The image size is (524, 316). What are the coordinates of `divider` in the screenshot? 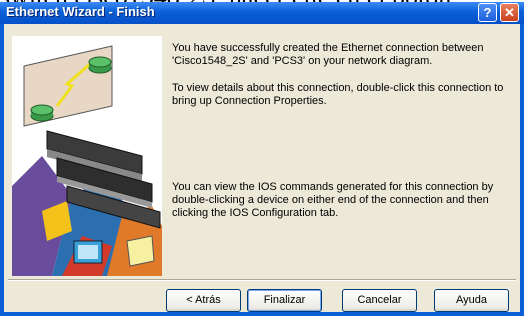 It's located at (262, 280).